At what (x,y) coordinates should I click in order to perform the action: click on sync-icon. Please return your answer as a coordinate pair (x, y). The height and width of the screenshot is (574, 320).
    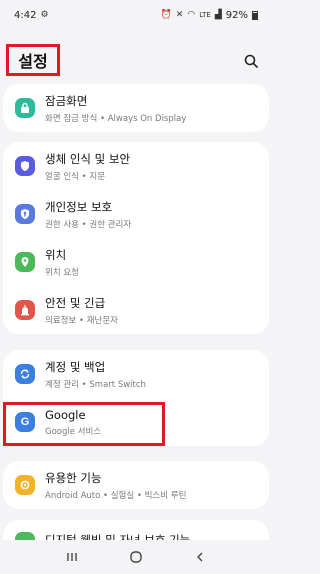
    Looking at the image, I should click on (25, 374).